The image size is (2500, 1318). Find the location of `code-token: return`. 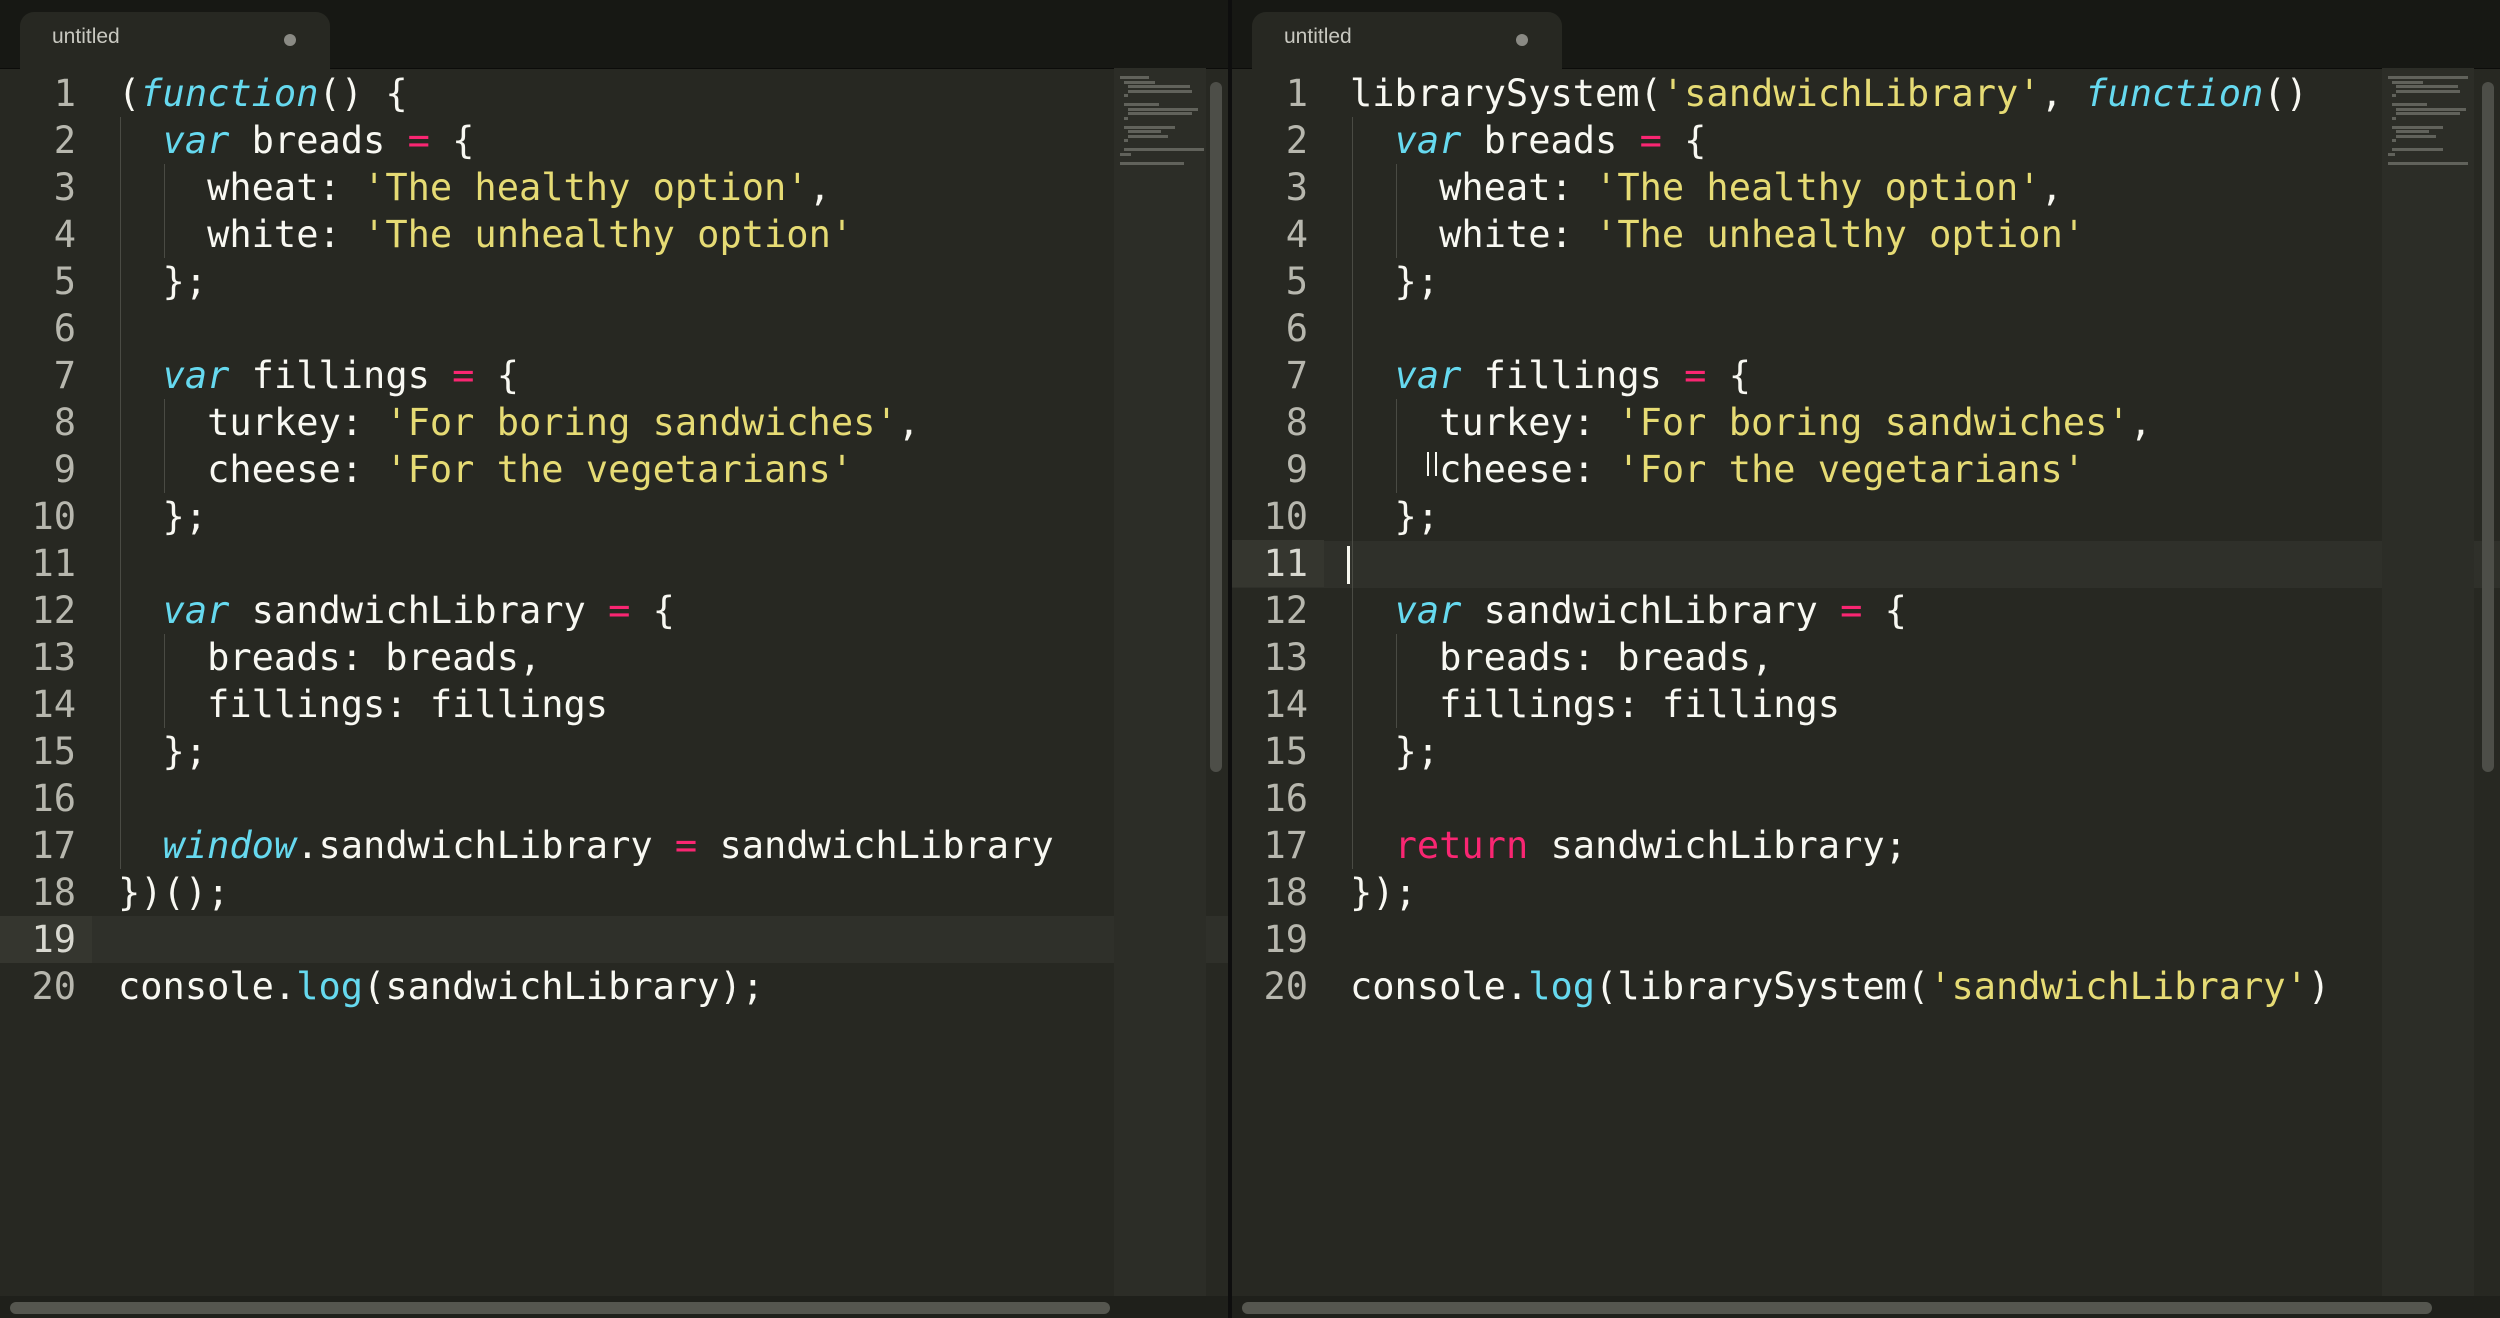

code-token: return is located at coordinates (1461, 845).